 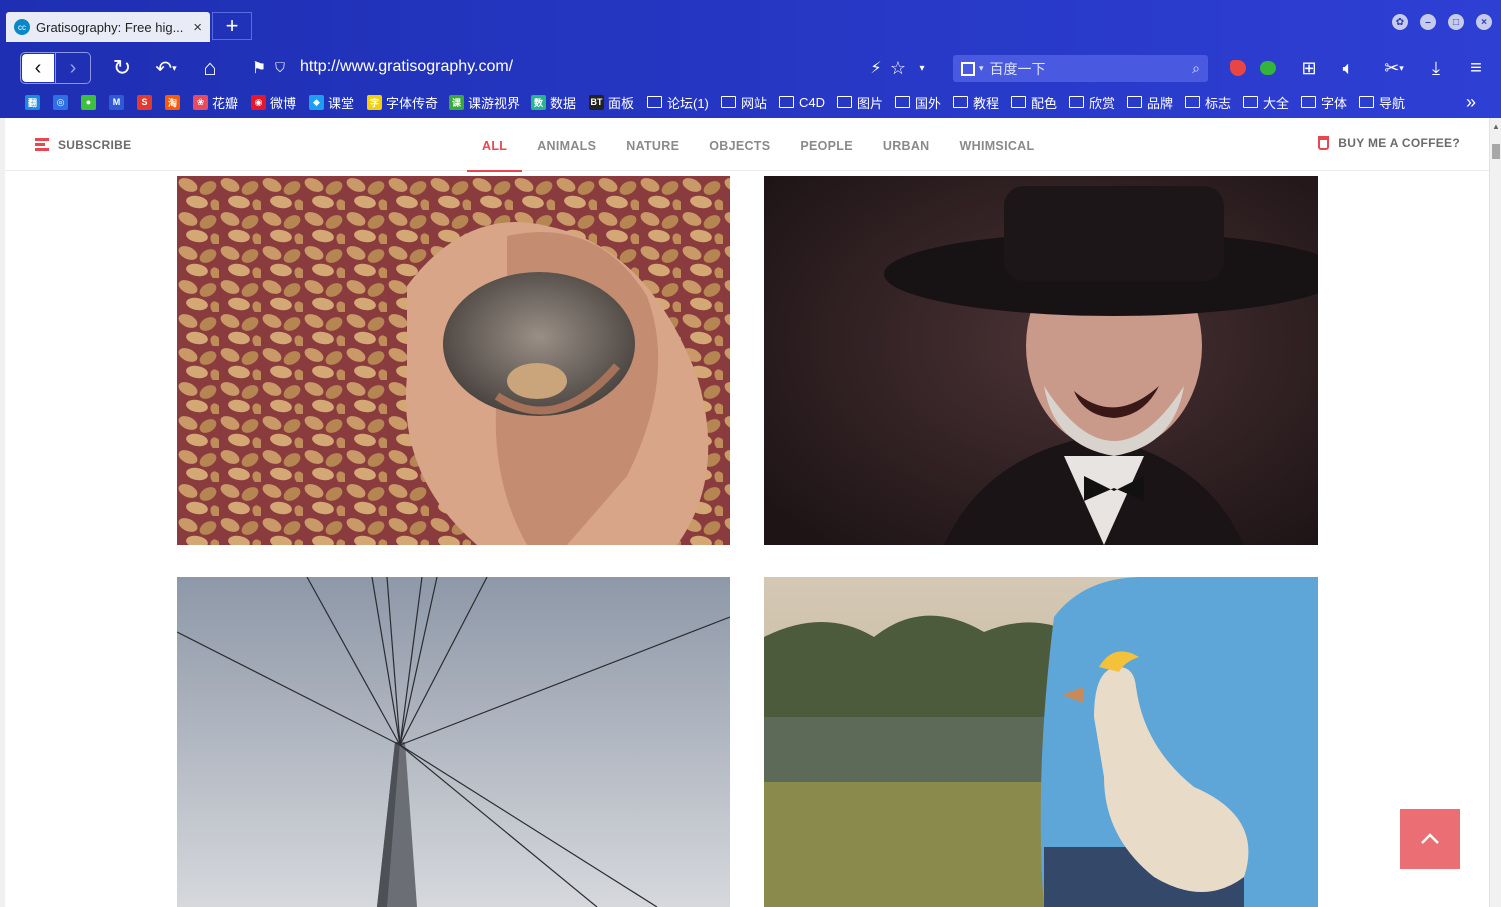 I want to click on bookmark-label: 图片, so click(x=870, y=103).